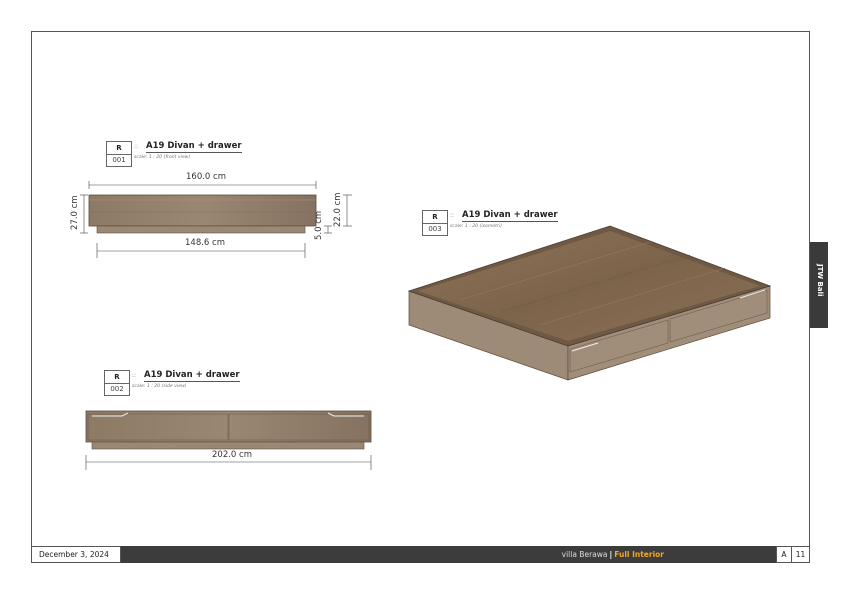 Image resolution: width=842 pixels, height=595 pixels. I want to click on project-name: villa Berawa, so click(584, 554).